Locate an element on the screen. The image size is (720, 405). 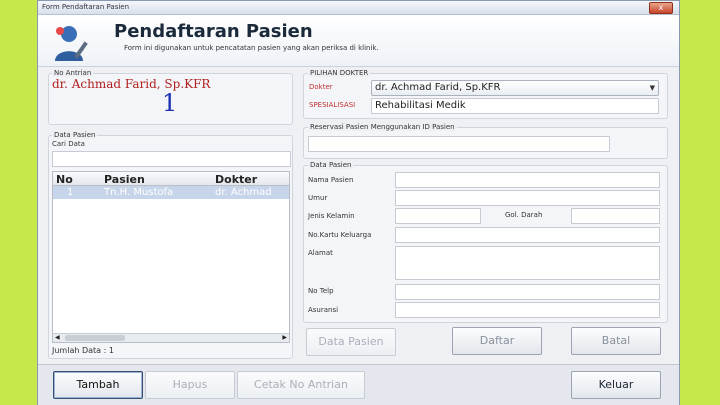
table-header: No Pasien Dokter is located at coordinates (171, 179).